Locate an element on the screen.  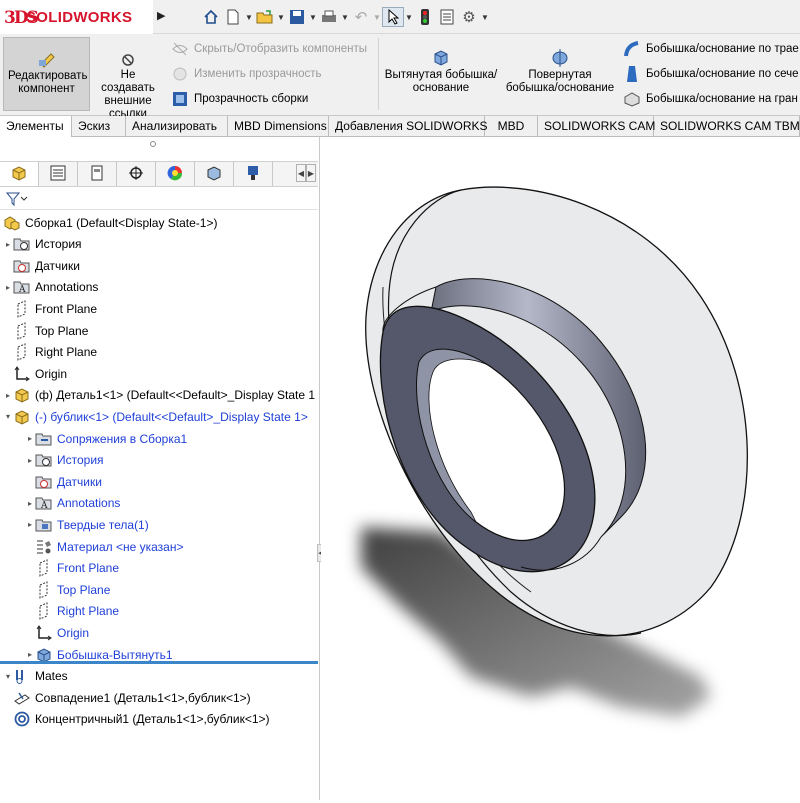
lofted-boss-button: Бобышка/основание по сече is located at coordinates (710, 74).